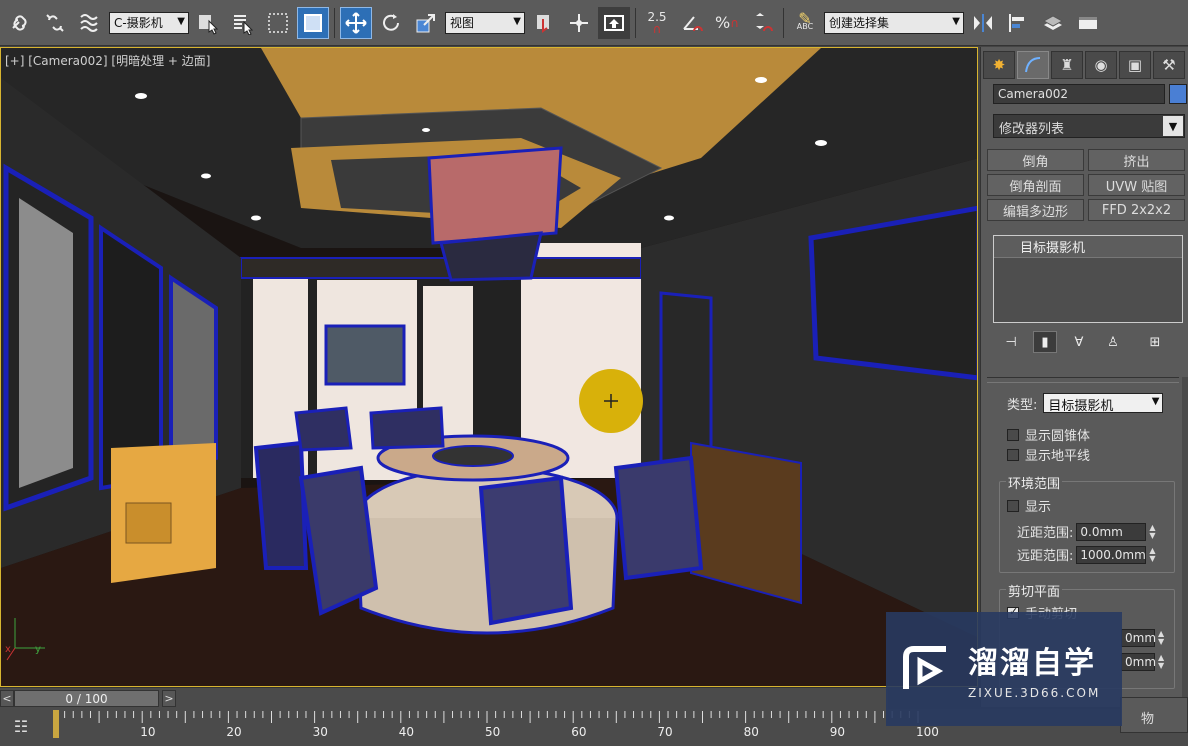 The width and height of the screenshot is (1188, 746). I want to click on edit-named-selection-icon: ✎ ABC, so click(805, 23).